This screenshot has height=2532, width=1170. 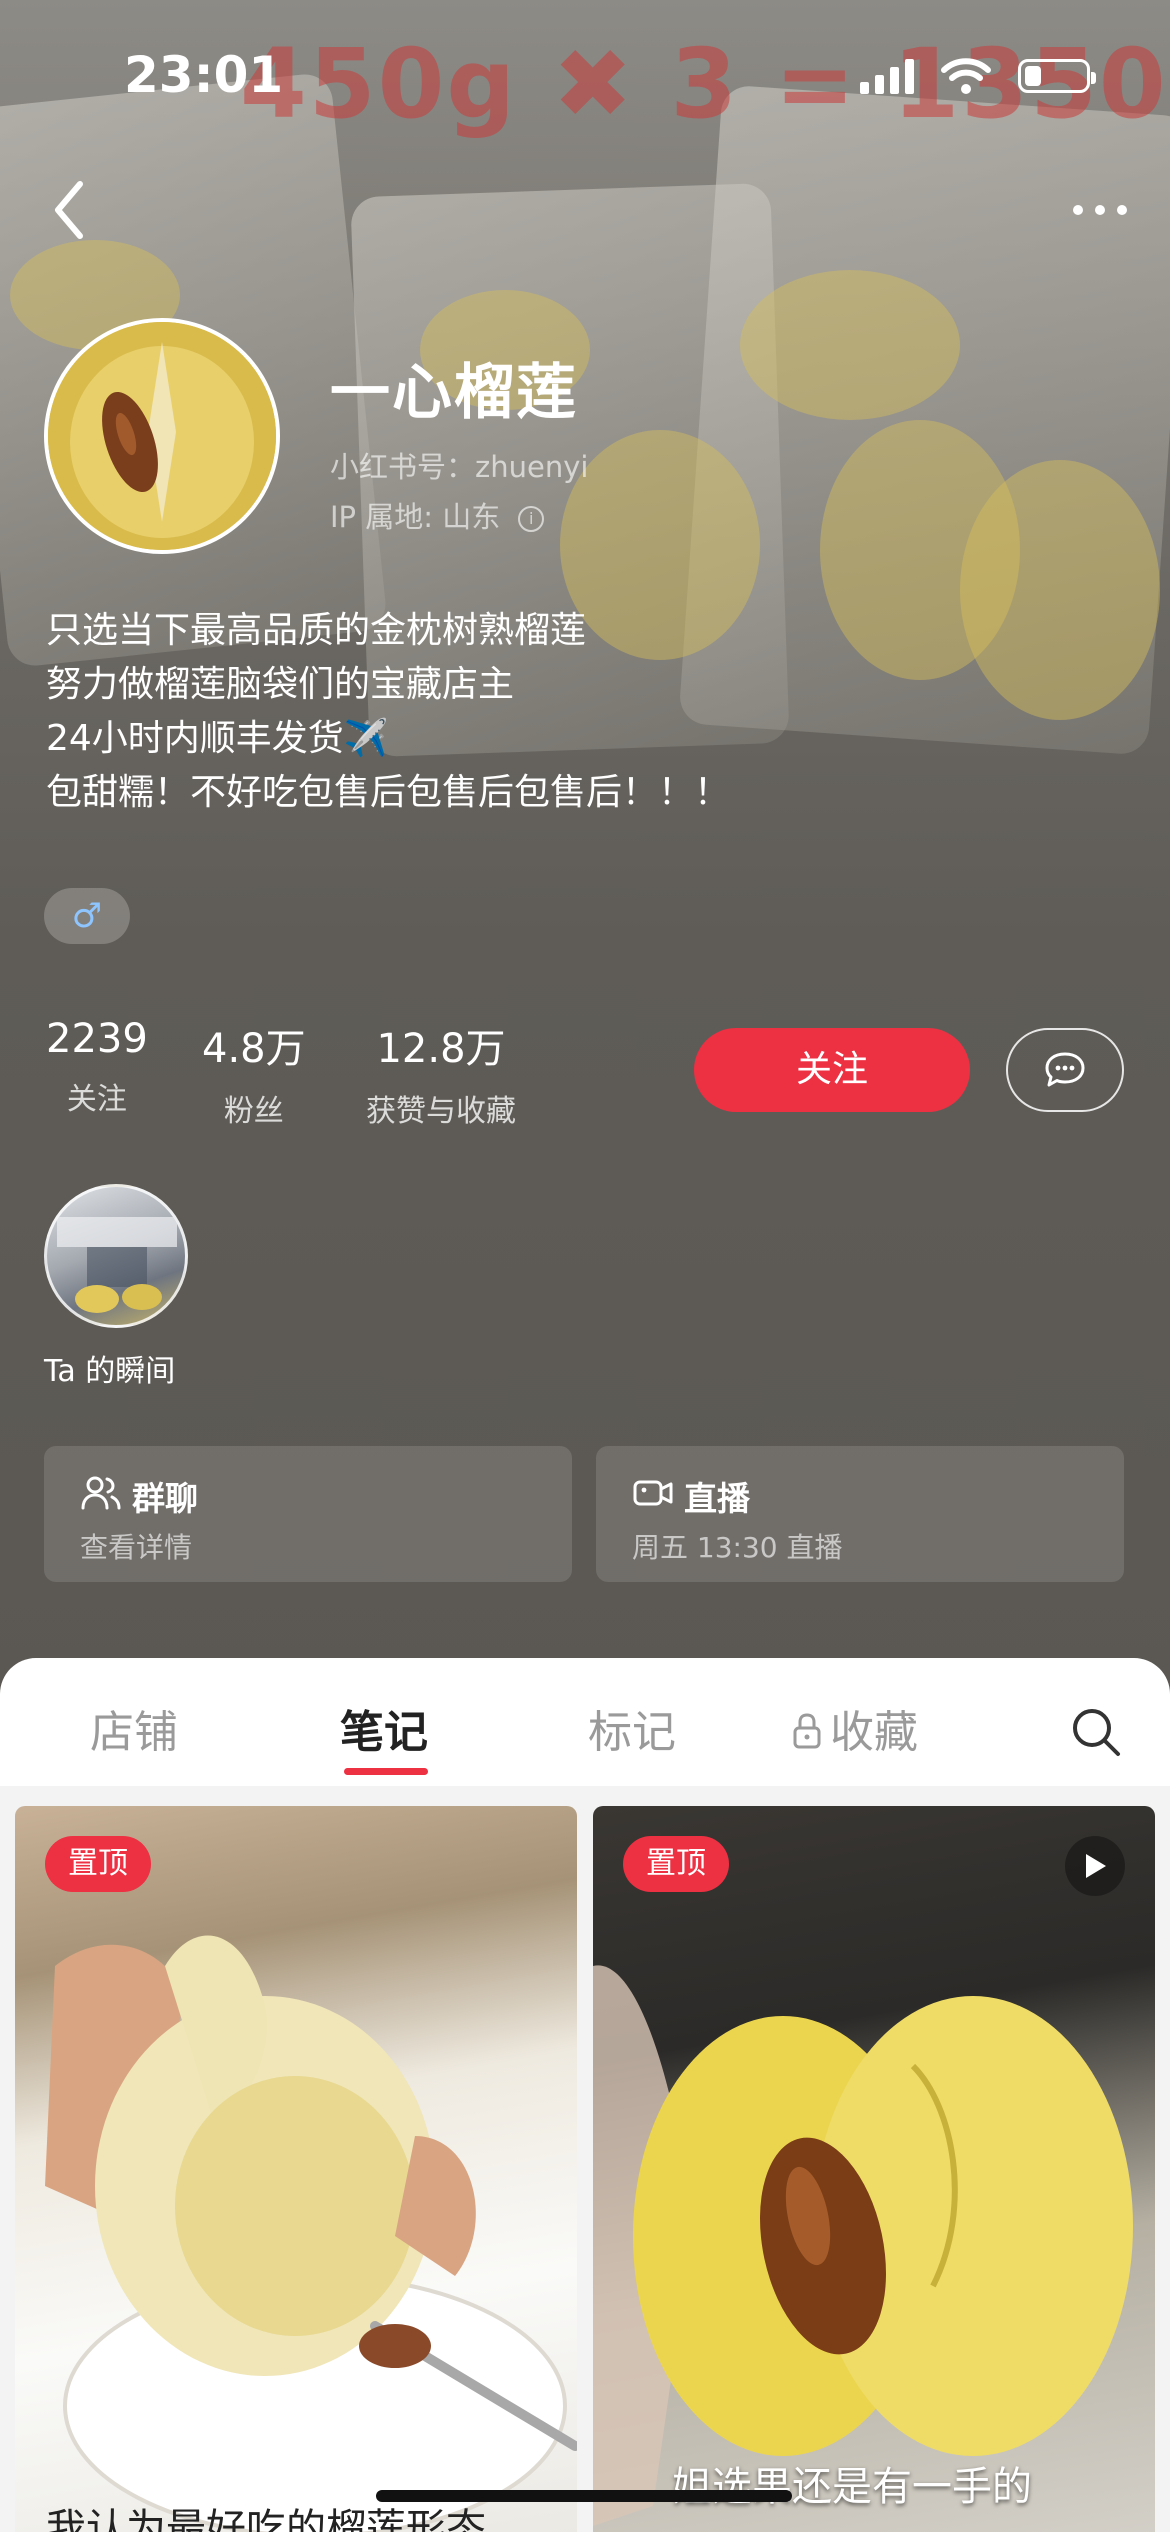 I want to click on stat-label: 粉丝, so click(x=253, y=1111).